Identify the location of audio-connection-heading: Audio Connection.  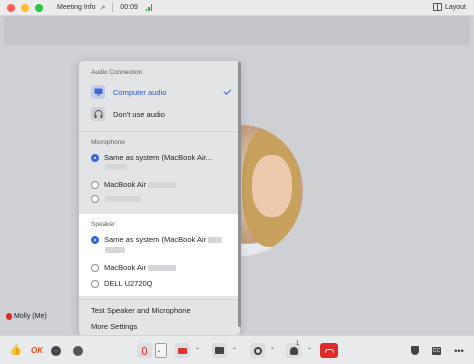
(117, 72).